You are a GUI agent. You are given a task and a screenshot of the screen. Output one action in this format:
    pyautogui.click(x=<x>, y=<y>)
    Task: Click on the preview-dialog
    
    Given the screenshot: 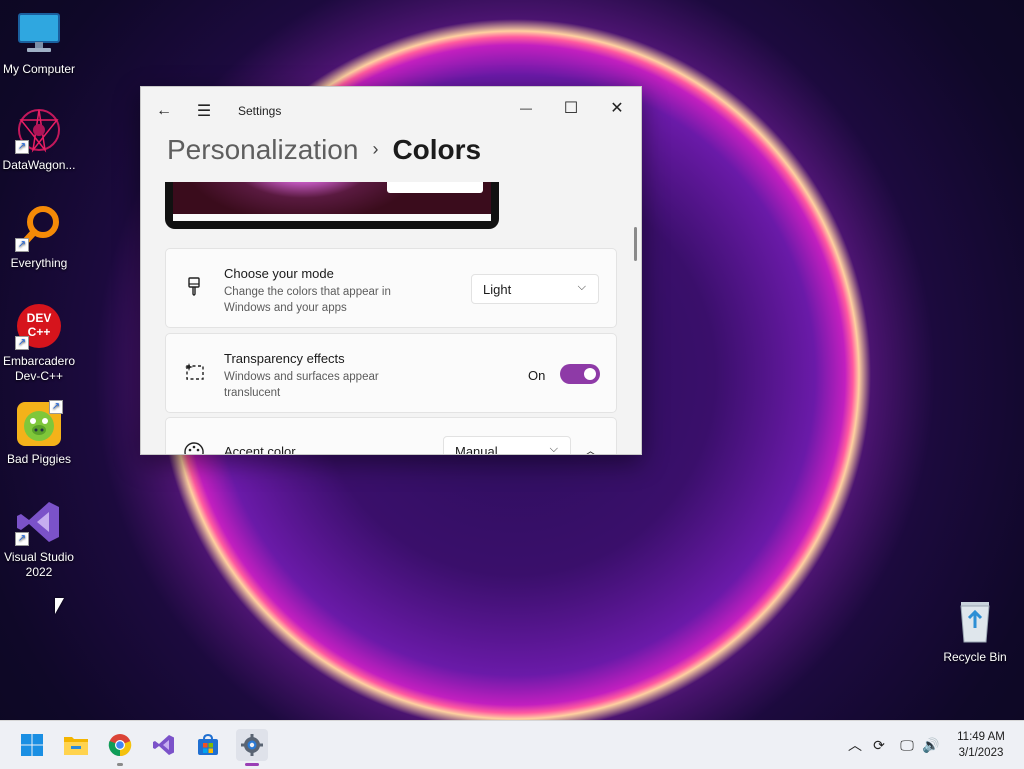 What is the action you would take?
    pyautogui.click(x=435, y=187)
    